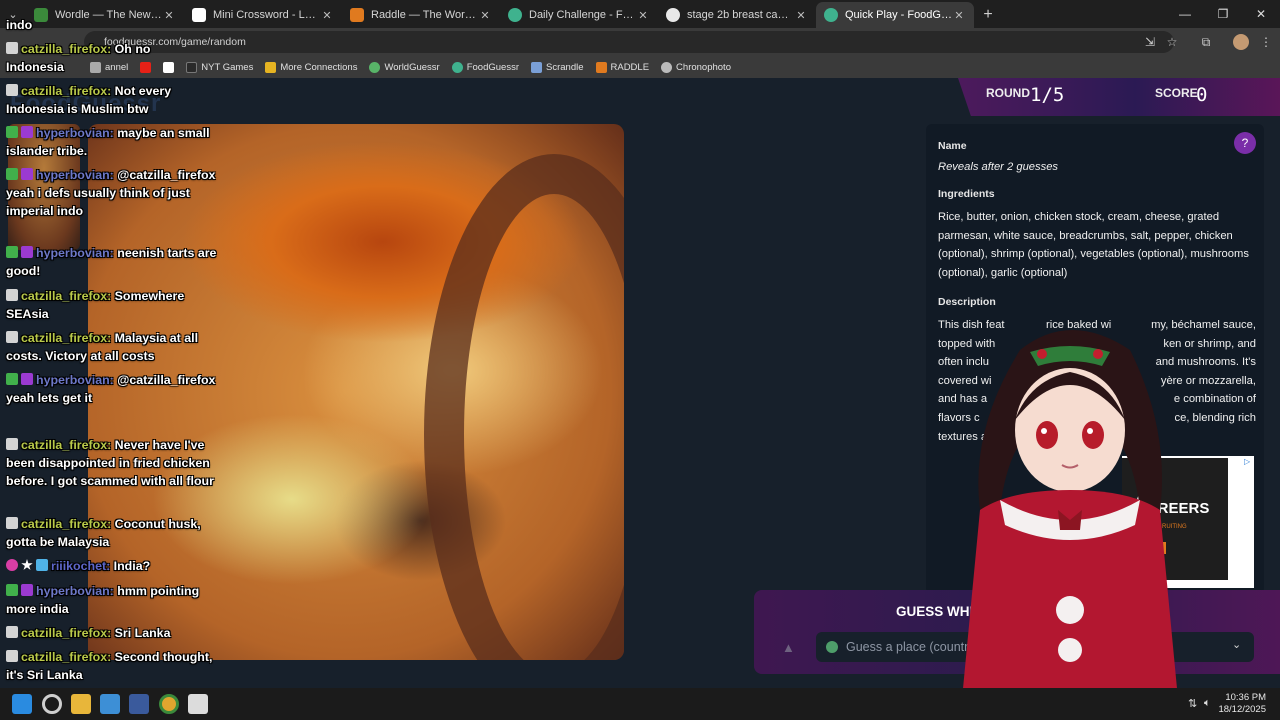  I want to click on chat-message: hyperbovian: neenish tarts are good!, so click(116, 262).